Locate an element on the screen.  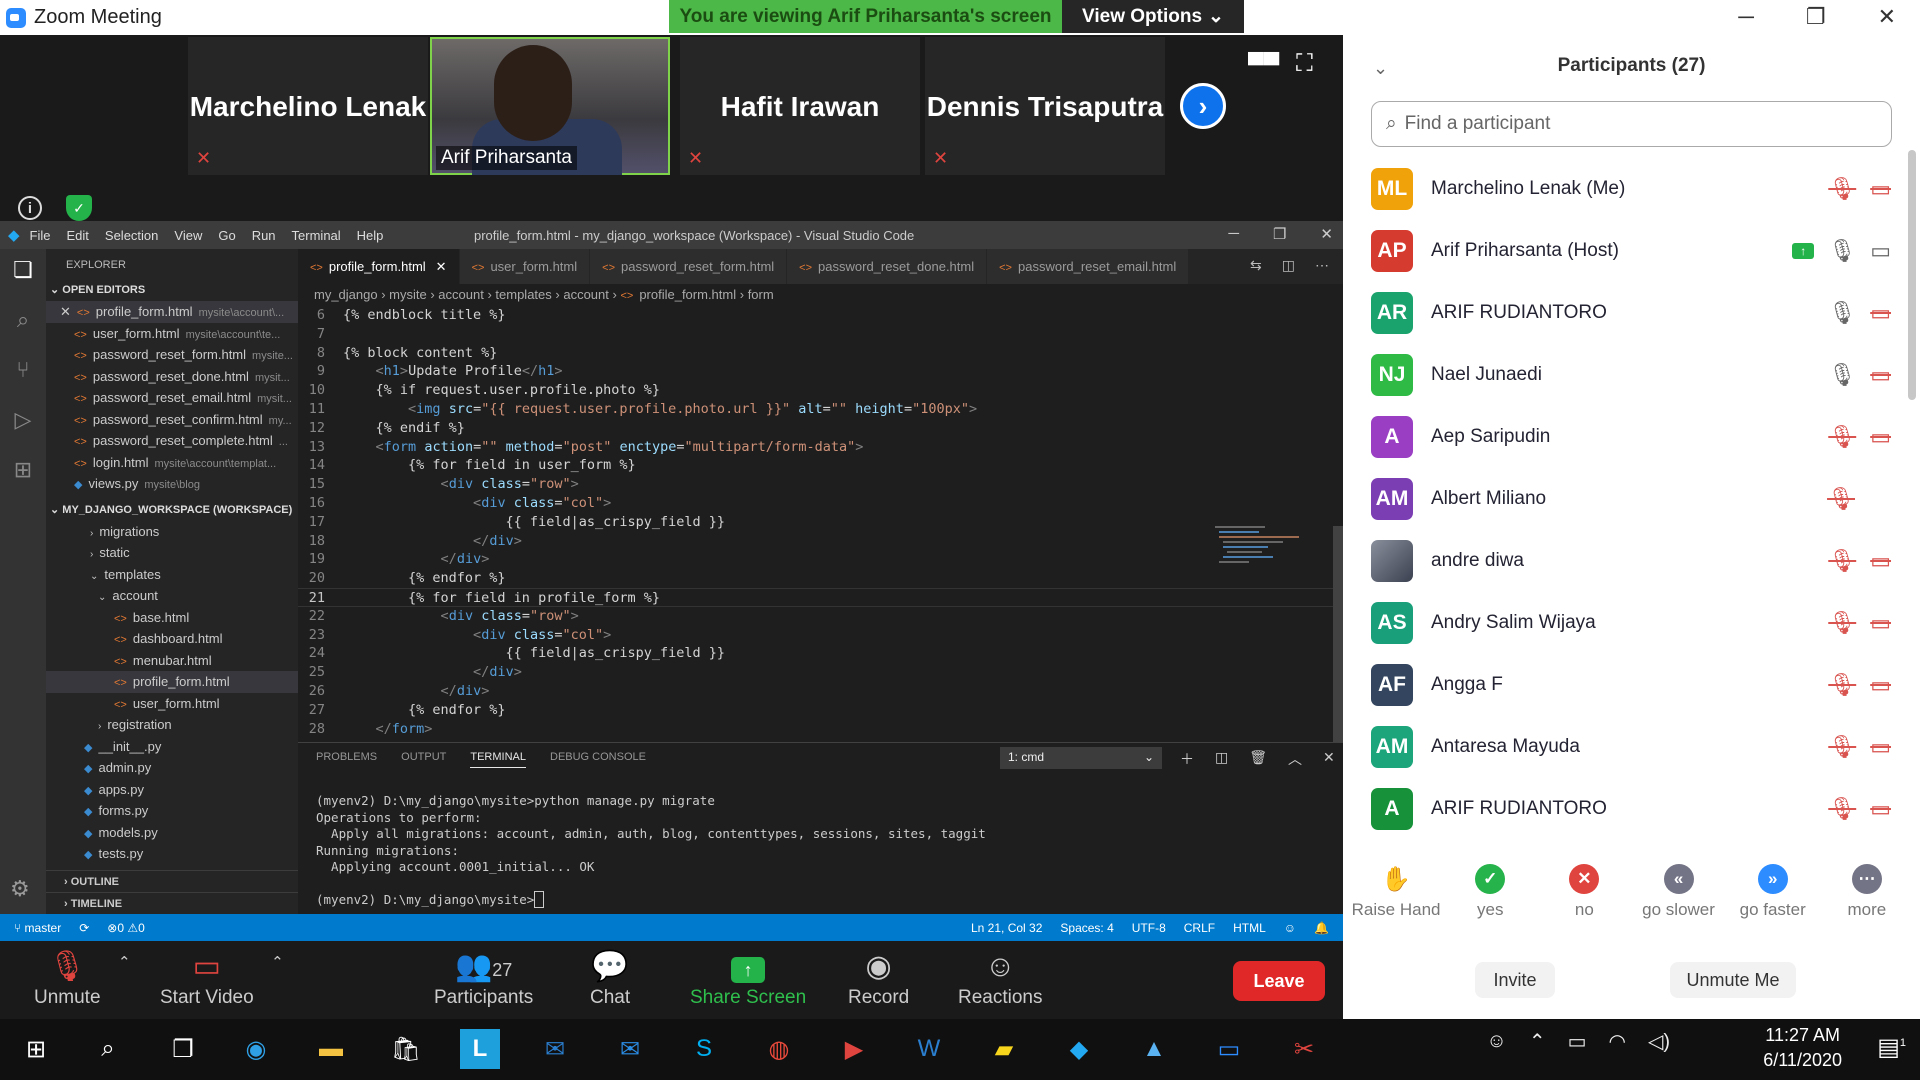
participant-row: AS Andry Salim Wijaya 🎙 ▭ is located at coordinates (1631, 623).